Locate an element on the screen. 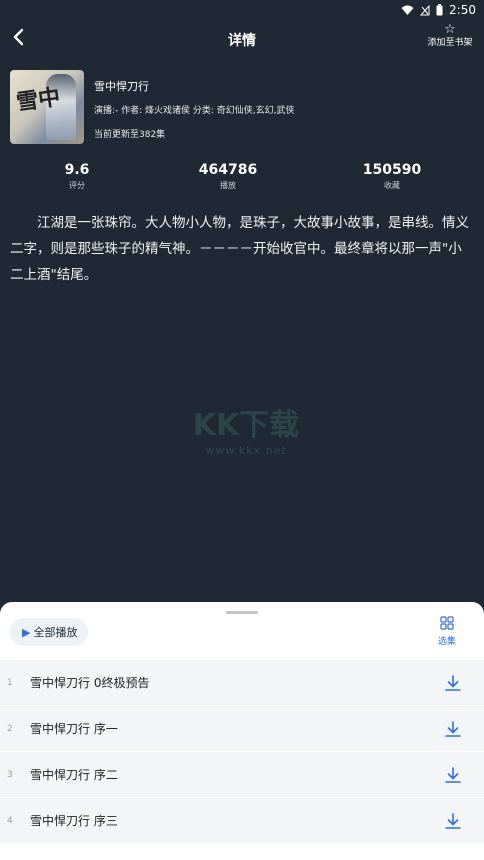 The width and height of the screenshot is (484, 860). play-all-label: 全部播放 is located at coordinates (55, 632).